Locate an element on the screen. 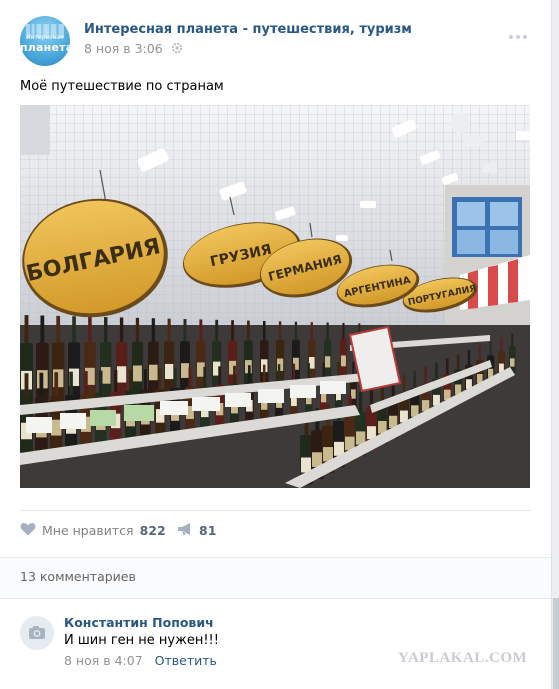  post-date: 8 ноя в 3:06 is located at coordinates (123, 48).